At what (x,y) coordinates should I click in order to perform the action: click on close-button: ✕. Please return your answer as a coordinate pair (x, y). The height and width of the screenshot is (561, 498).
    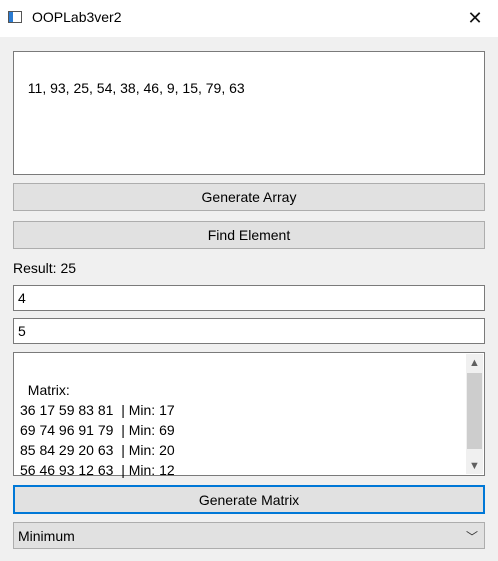
    Looking at the image, I should click on (475, 18).